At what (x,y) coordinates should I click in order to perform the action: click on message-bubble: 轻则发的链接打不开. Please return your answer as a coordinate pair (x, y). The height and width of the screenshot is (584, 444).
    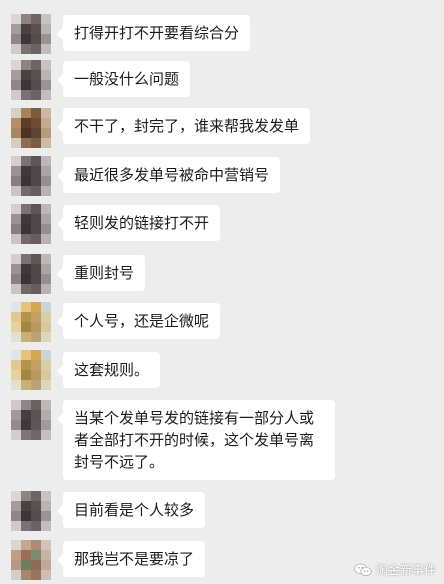
    Looking at the image, I should click on (138, 223).